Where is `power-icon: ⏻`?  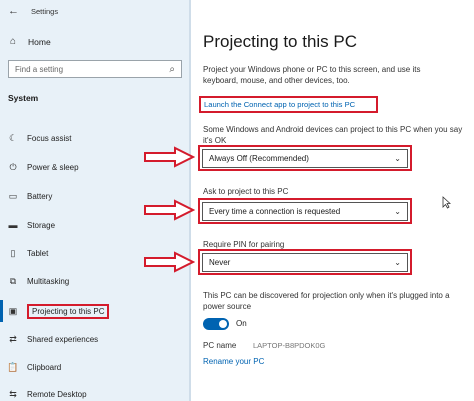
power-icon: ⏻ is located at coordinates (13, 166).